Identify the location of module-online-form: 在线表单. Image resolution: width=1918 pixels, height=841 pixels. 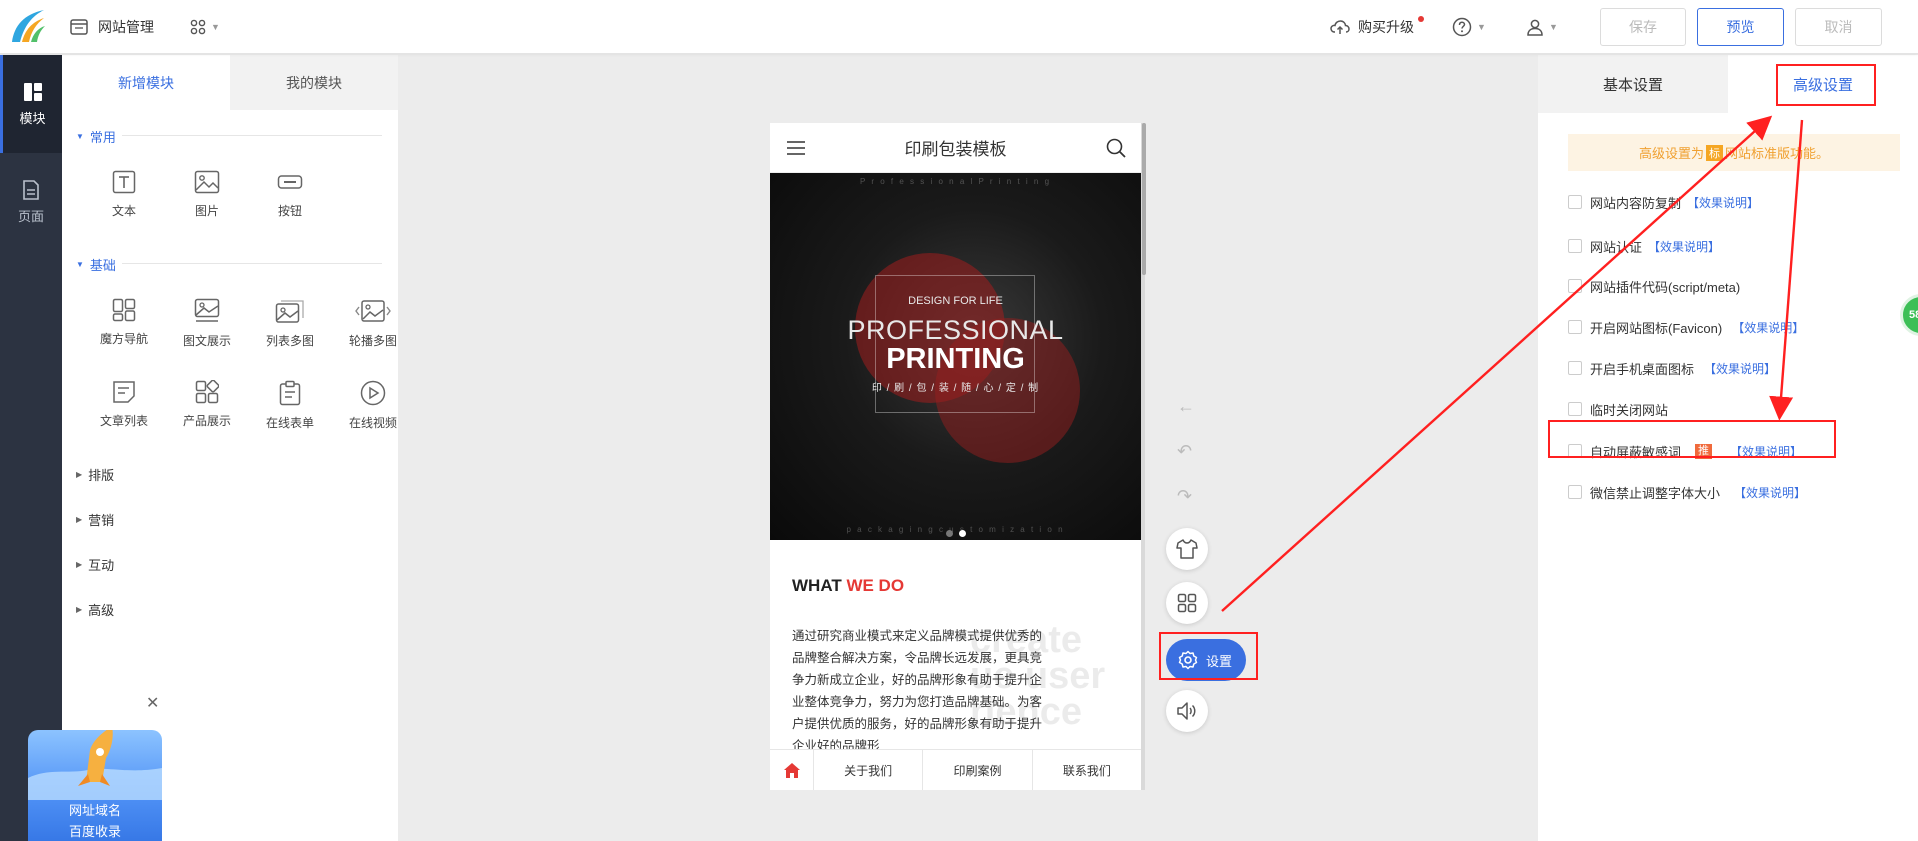
(290, 411).